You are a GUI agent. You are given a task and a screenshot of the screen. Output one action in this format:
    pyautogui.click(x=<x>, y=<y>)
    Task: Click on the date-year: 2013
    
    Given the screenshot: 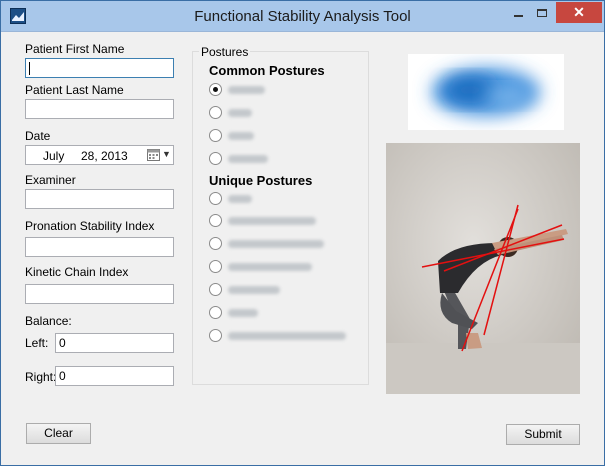 What is the action you would take?
    pyautogui.click(x=114, y=156)
    